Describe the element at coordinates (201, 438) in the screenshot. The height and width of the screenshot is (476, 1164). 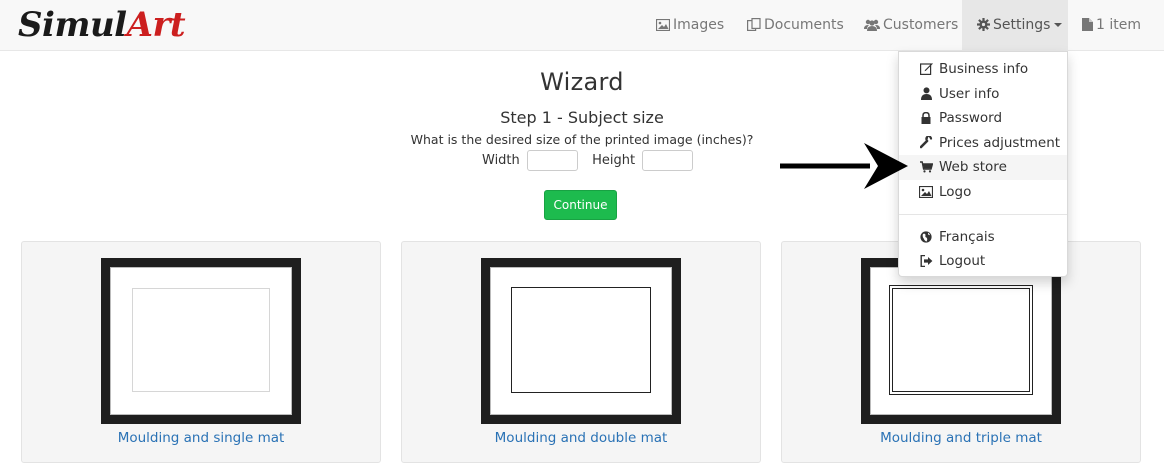
I see `option-link: Moulding and single mat` at that location.